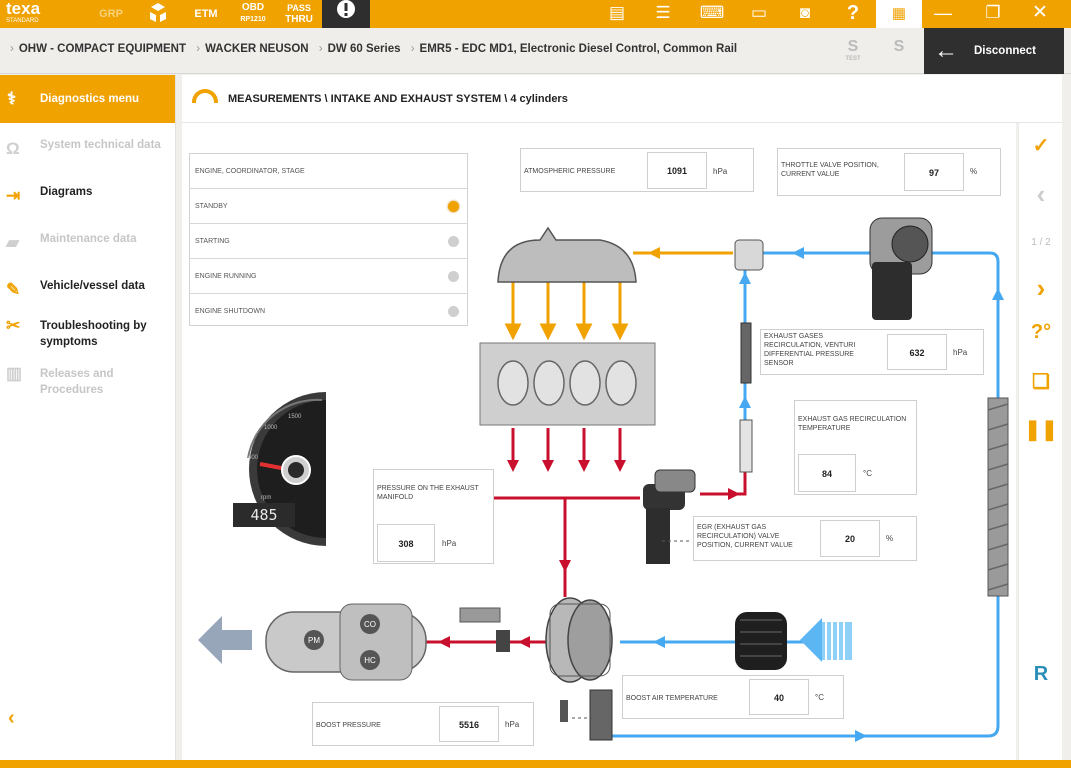  I want to click on question-gear-icon: ?°, so click(1041, 332).